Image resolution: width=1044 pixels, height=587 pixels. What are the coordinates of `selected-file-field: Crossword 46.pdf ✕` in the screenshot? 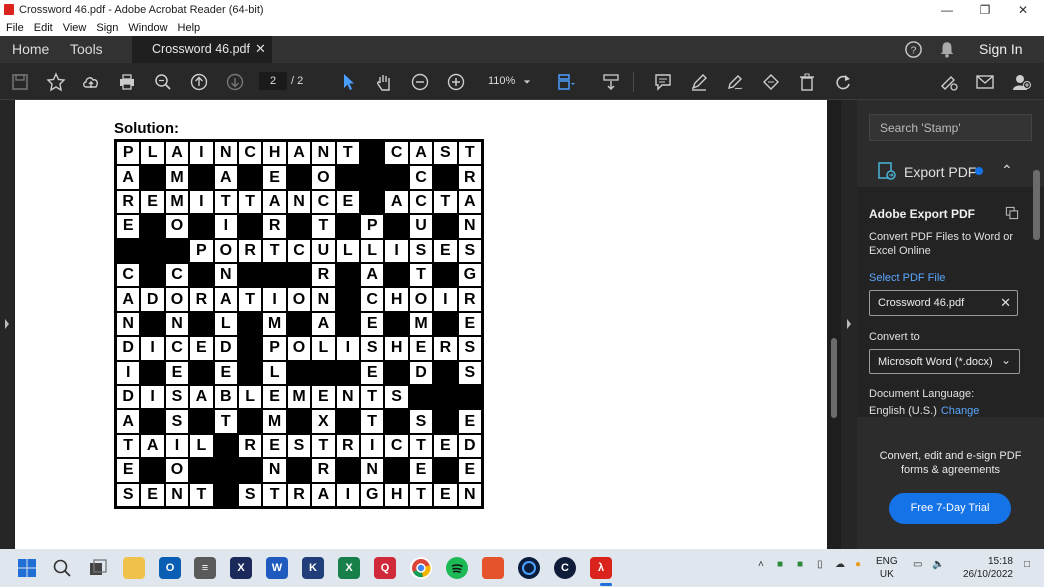 It's located at (943, 303).